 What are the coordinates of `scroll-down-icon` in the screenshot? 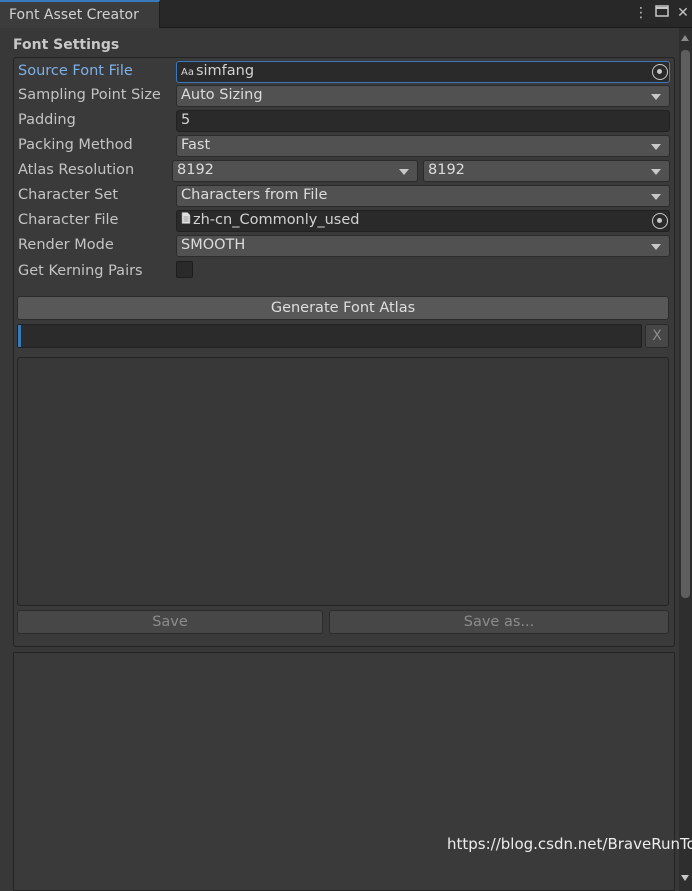 It's located at (685, 878).